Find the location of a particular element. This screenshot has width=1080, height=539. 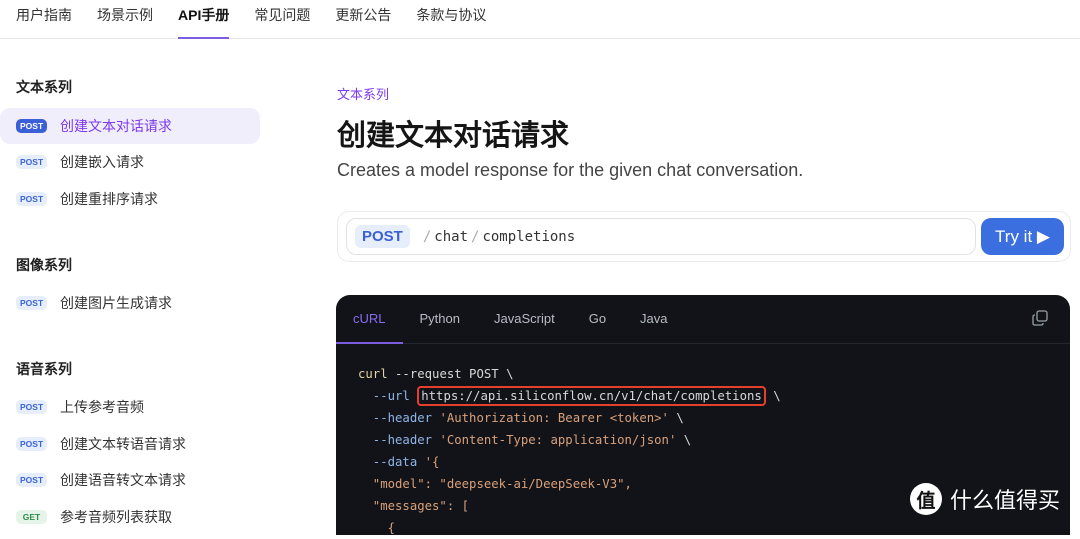

sidebar-item-label: 创建嵌入请求 is located at coordinates (102, 162).